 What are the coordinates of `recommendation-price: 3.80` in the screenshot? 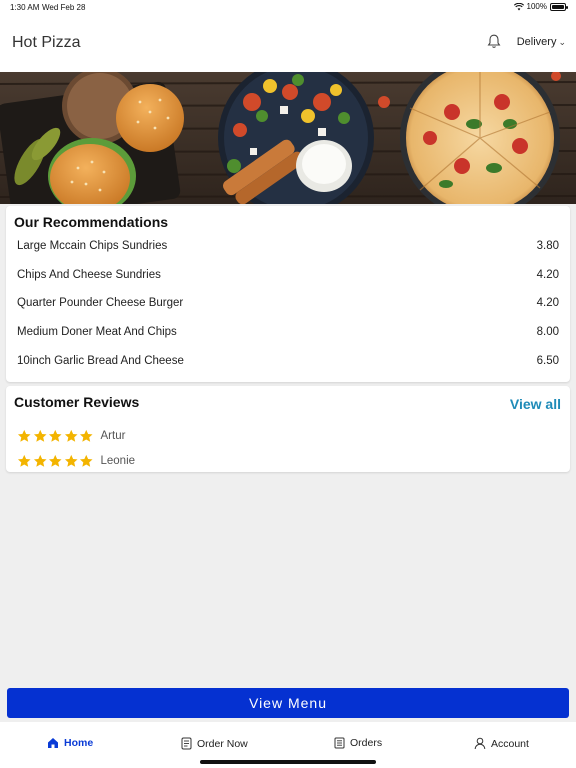 It's located at (547, 246).